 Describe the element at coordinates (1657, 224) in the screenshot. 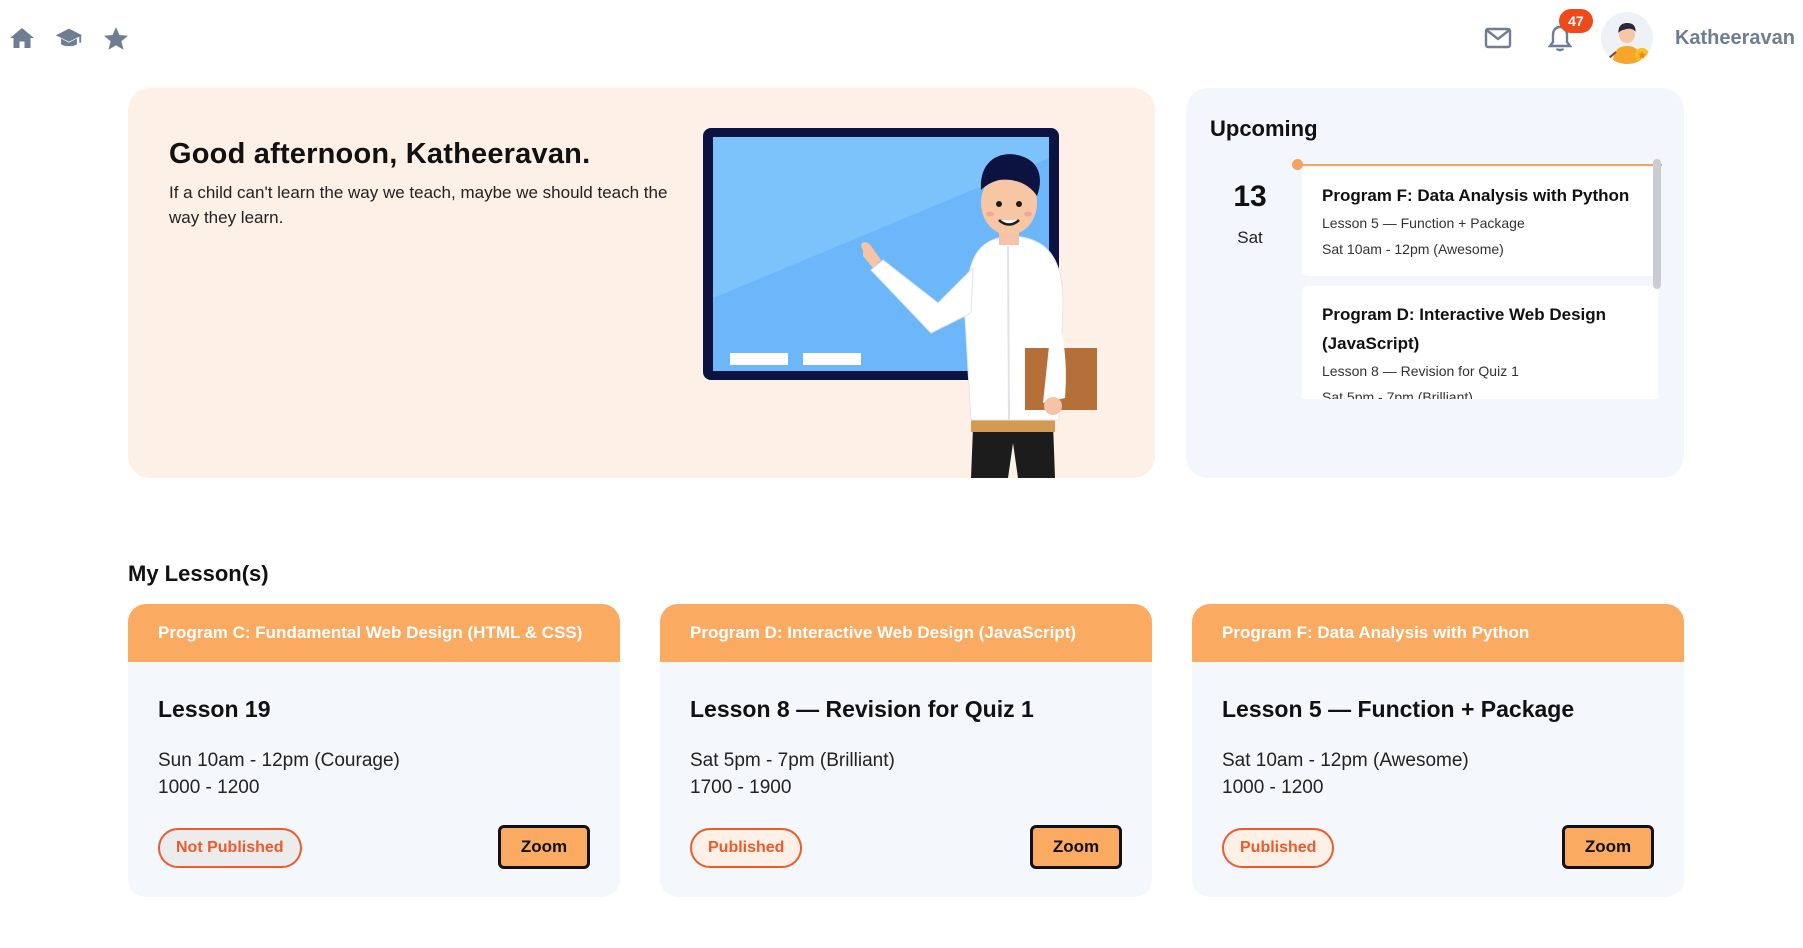

I see `upcoming-scrollbar` at that location.